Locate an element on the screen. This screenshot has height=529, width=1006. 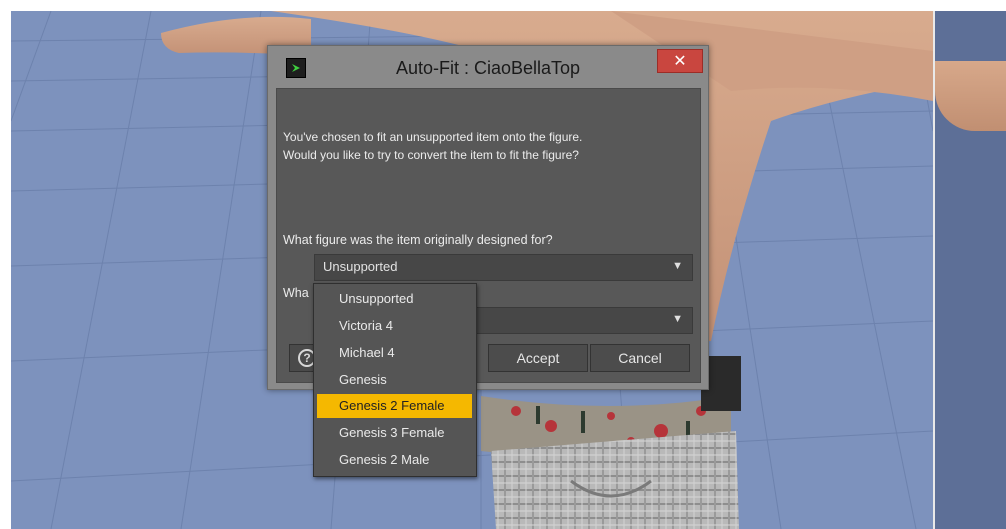
target-figure-label: Wha is located at coordinates (296, 293).